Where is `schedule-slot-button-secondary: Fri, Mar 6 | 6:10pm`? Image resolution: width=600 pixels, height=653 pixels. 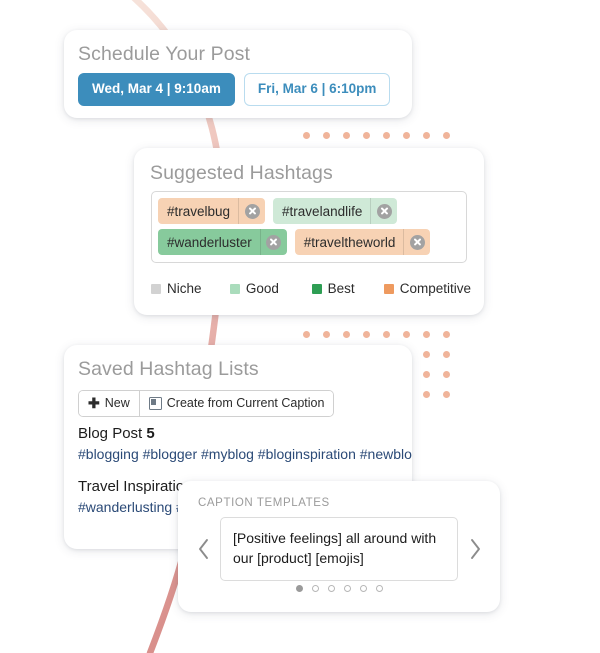
schedule-slot-button-secondary: Fri, Mar 6 | 6:10pm is located at coordinates (317, 89).